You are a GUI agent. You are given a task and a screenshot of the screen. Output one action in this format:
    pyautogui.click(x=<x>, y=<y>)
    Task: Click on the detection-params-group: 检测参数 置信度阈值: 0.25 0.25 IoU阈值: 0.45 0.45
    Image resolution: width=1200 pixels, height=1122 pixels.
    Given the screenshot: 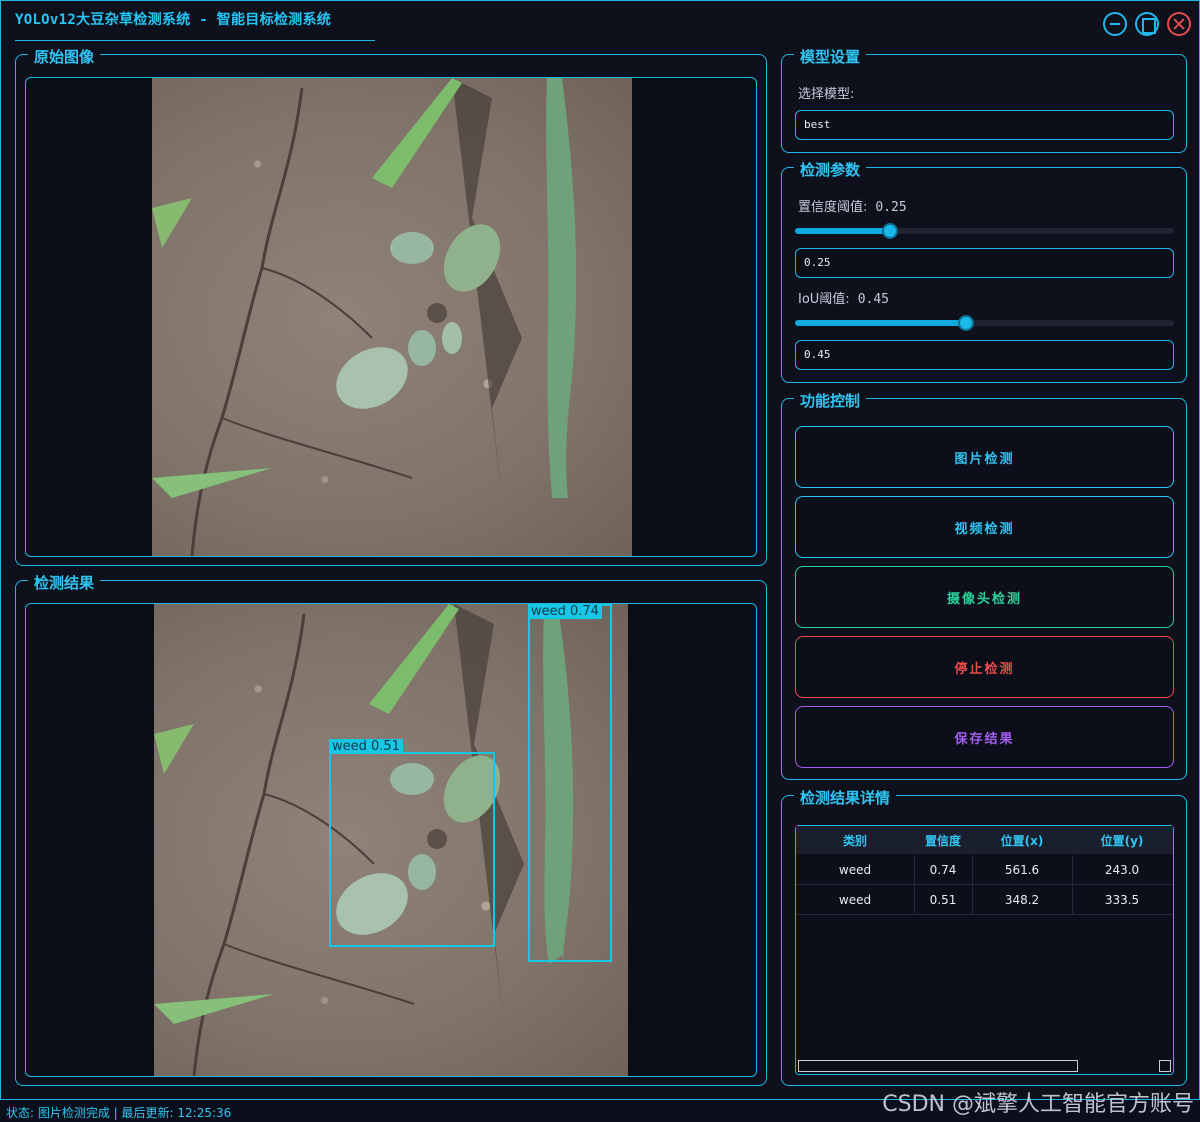 What is the action you would take?
    pyautogui.click(x=984, y=271)
    